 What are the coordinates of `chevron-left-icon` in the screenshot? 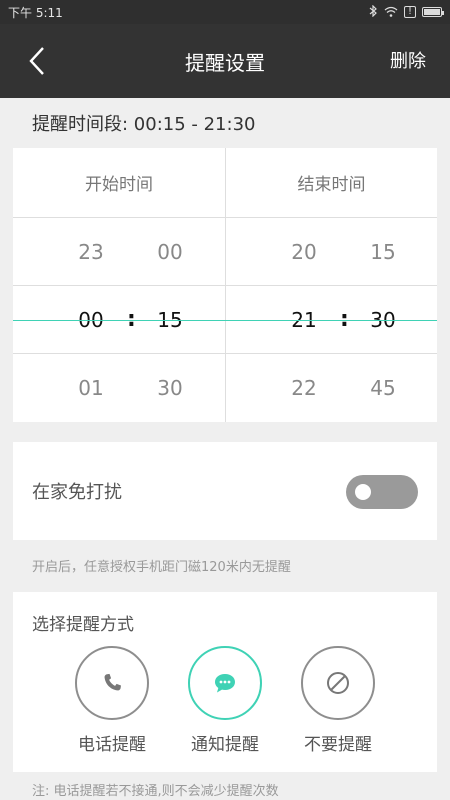 It's located at (36, 61).